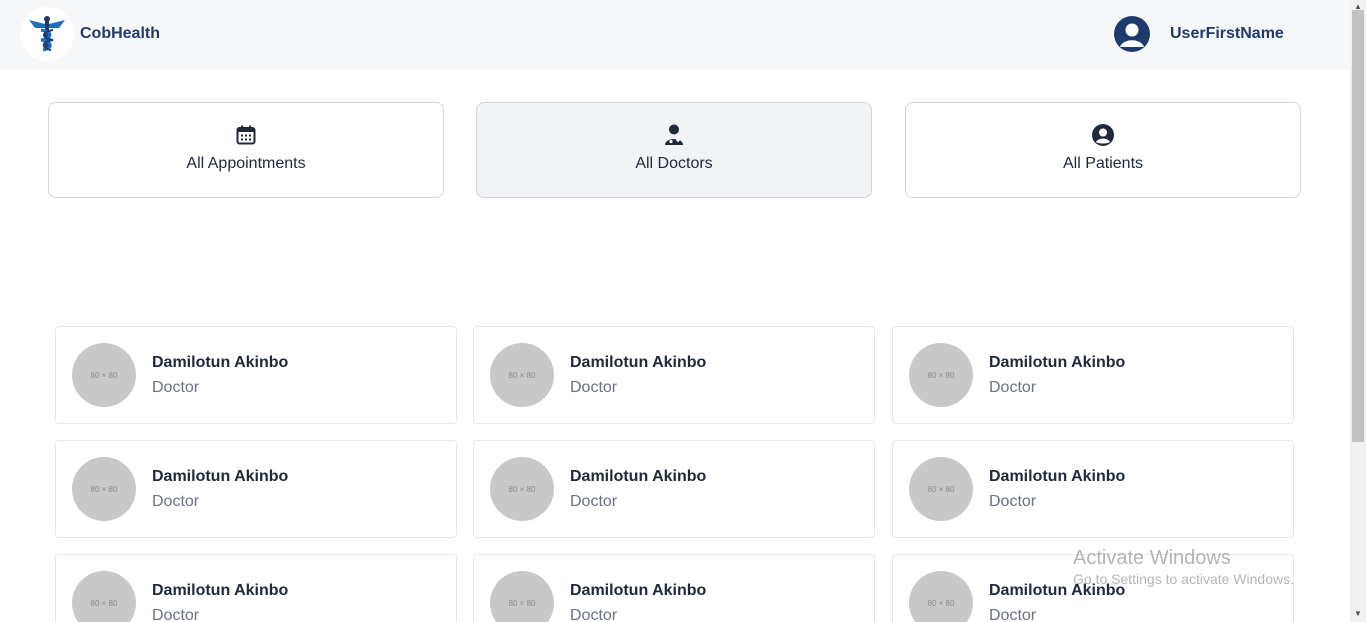  What do you see at coordinates (674, 150) in the screenshot?
I see `nav-tile-all-doctors: All Doctors` at bounding box center [674, 150].